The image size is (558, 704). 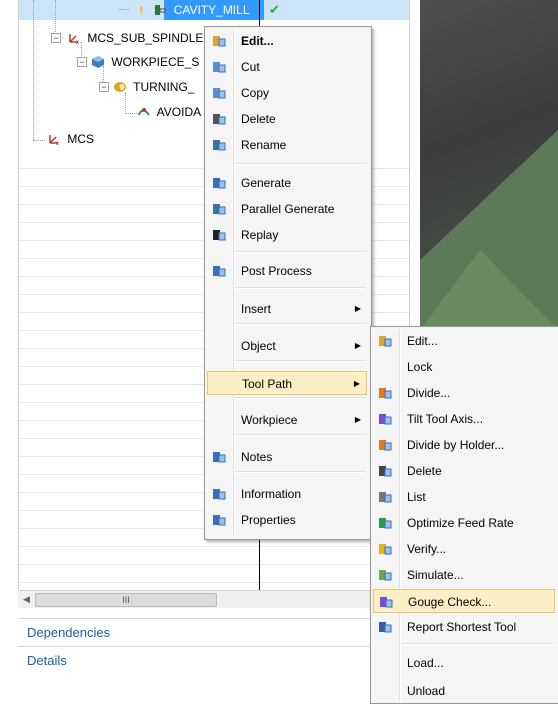 What do you see at coordinates (287, 235) in the screenshot?
I see `menu-item-replay: Replay` at bounding box center [287, 235].